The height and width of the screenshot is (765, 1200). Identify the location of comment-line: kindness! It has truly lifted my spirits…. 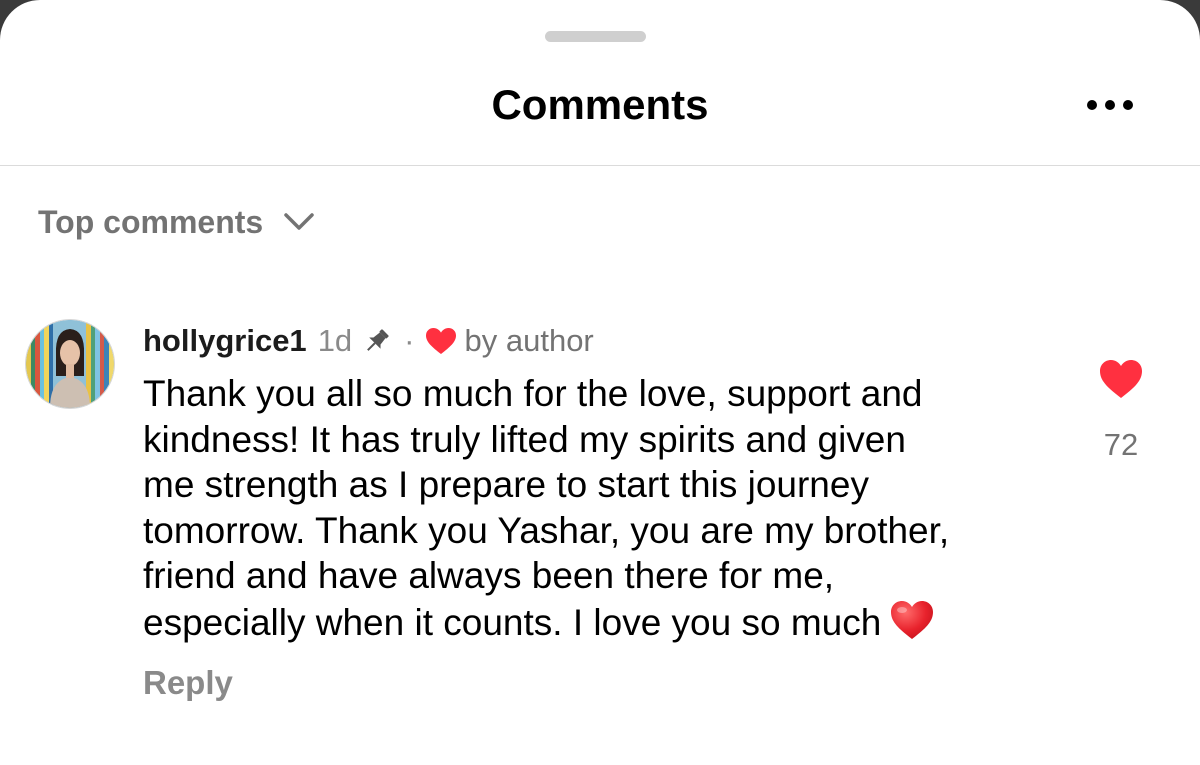
(524, 439).